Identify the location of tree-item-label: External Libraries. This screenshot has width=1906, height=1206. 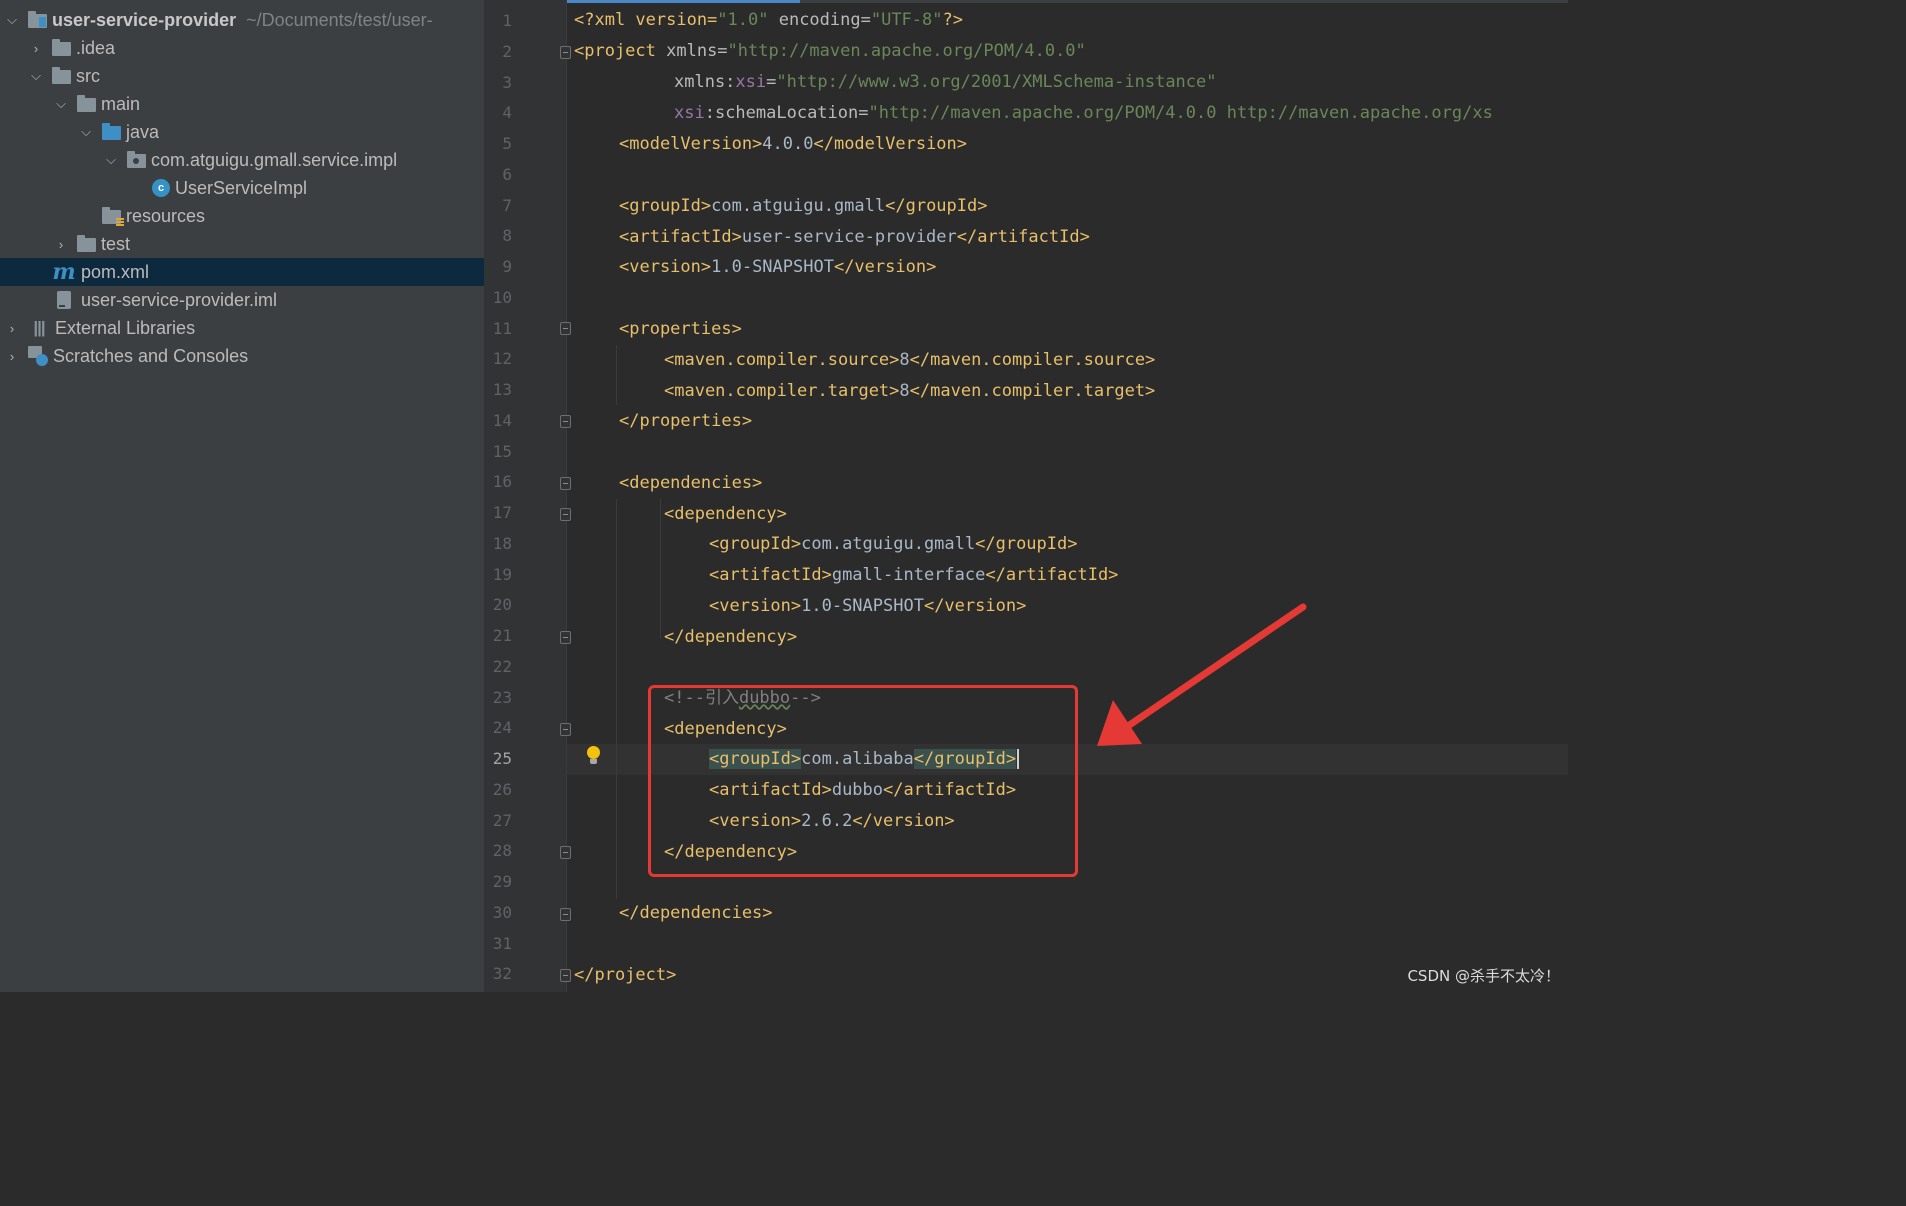
(125, 327).